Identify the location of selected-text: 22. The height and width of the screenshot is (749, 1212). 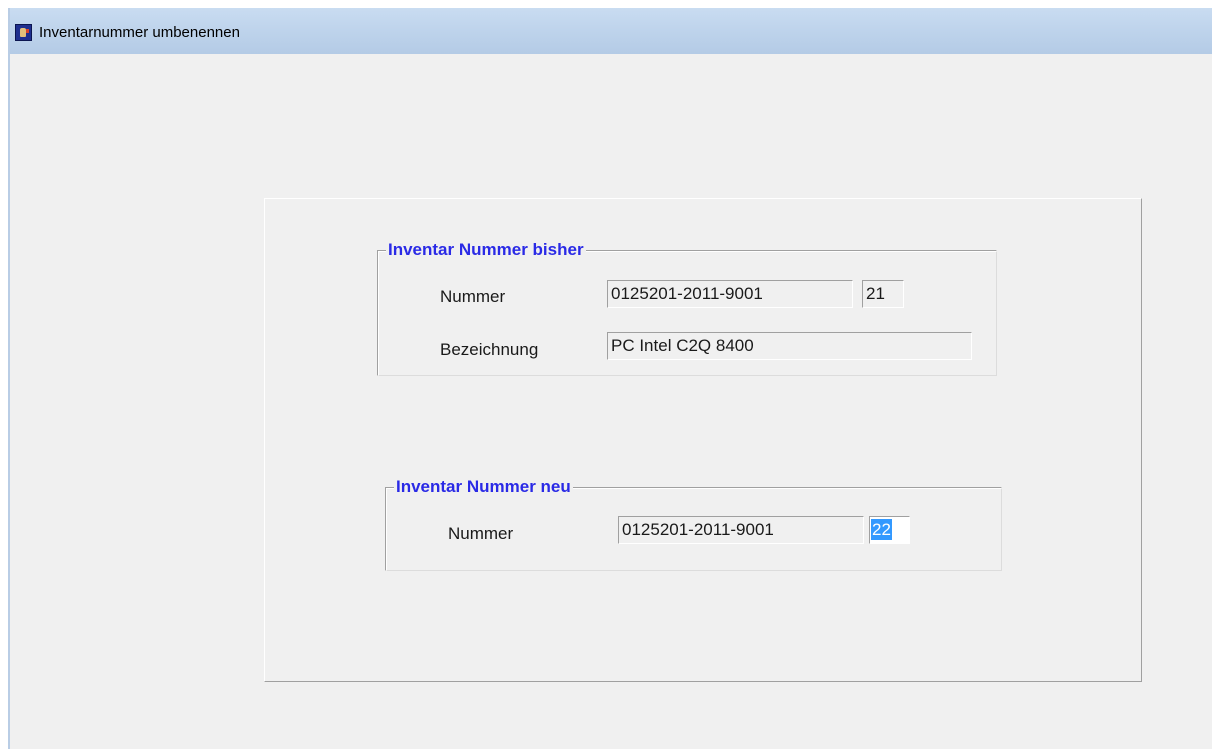
(881, 529).